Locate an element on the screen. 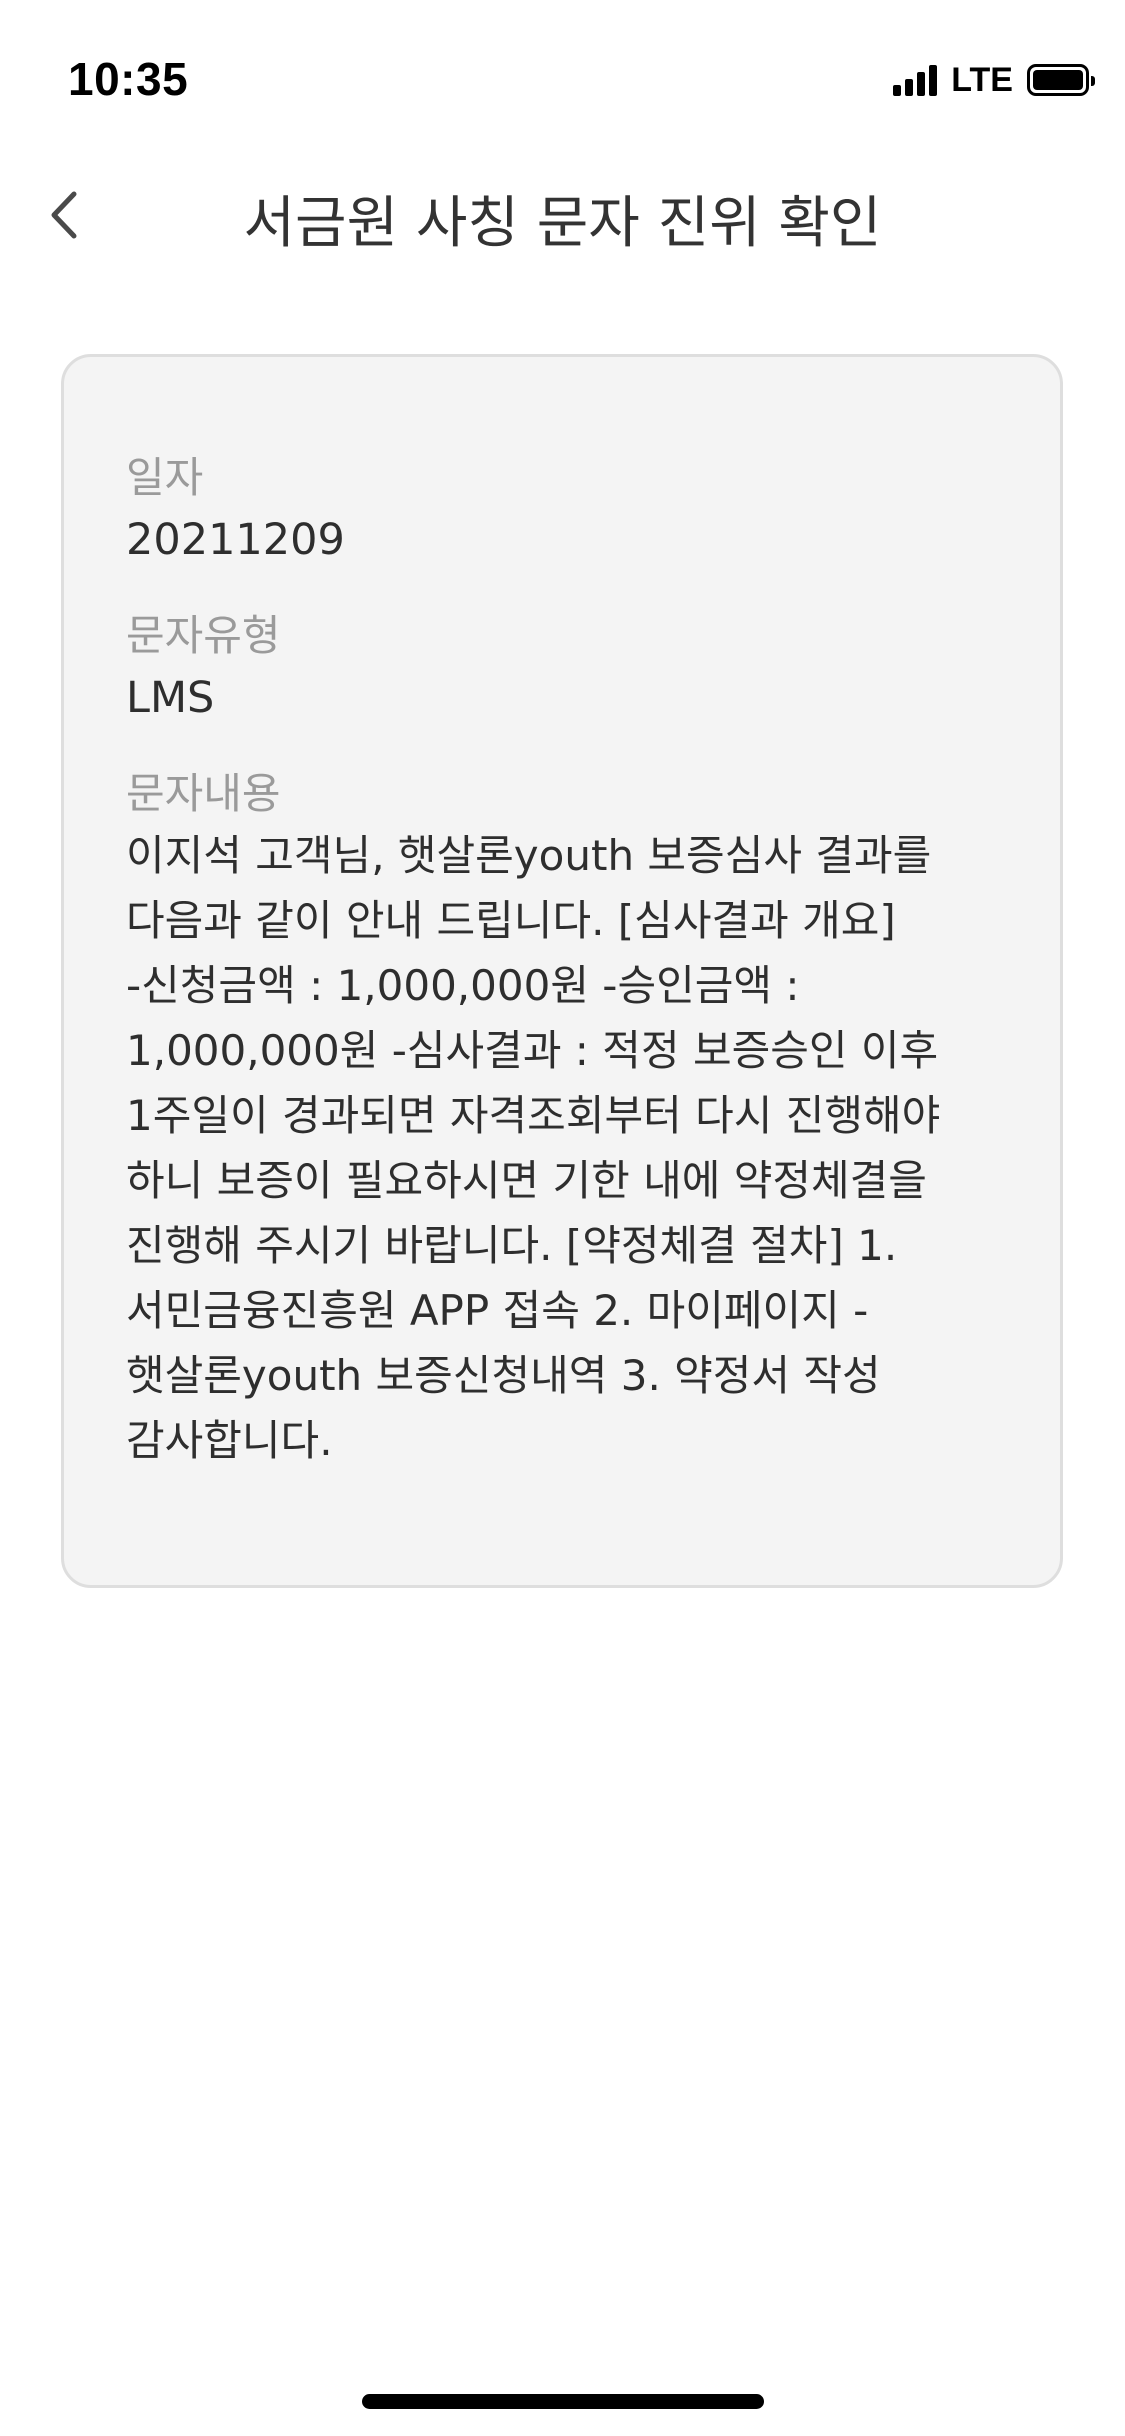 Image resolution: width=1125 pixels, height=2436 pixels. date-label: 일자 is located at coordinates (165, 477).